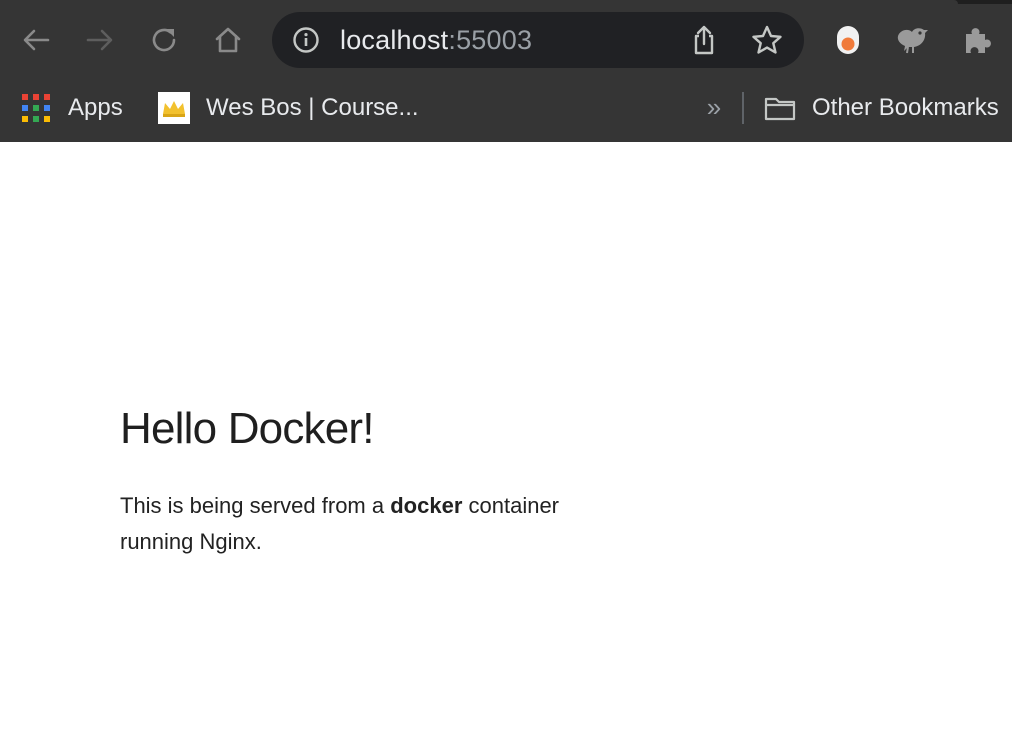 This screenshot has width=1012, height=740. I want to click on puzzle-icon, so click(978, 40).